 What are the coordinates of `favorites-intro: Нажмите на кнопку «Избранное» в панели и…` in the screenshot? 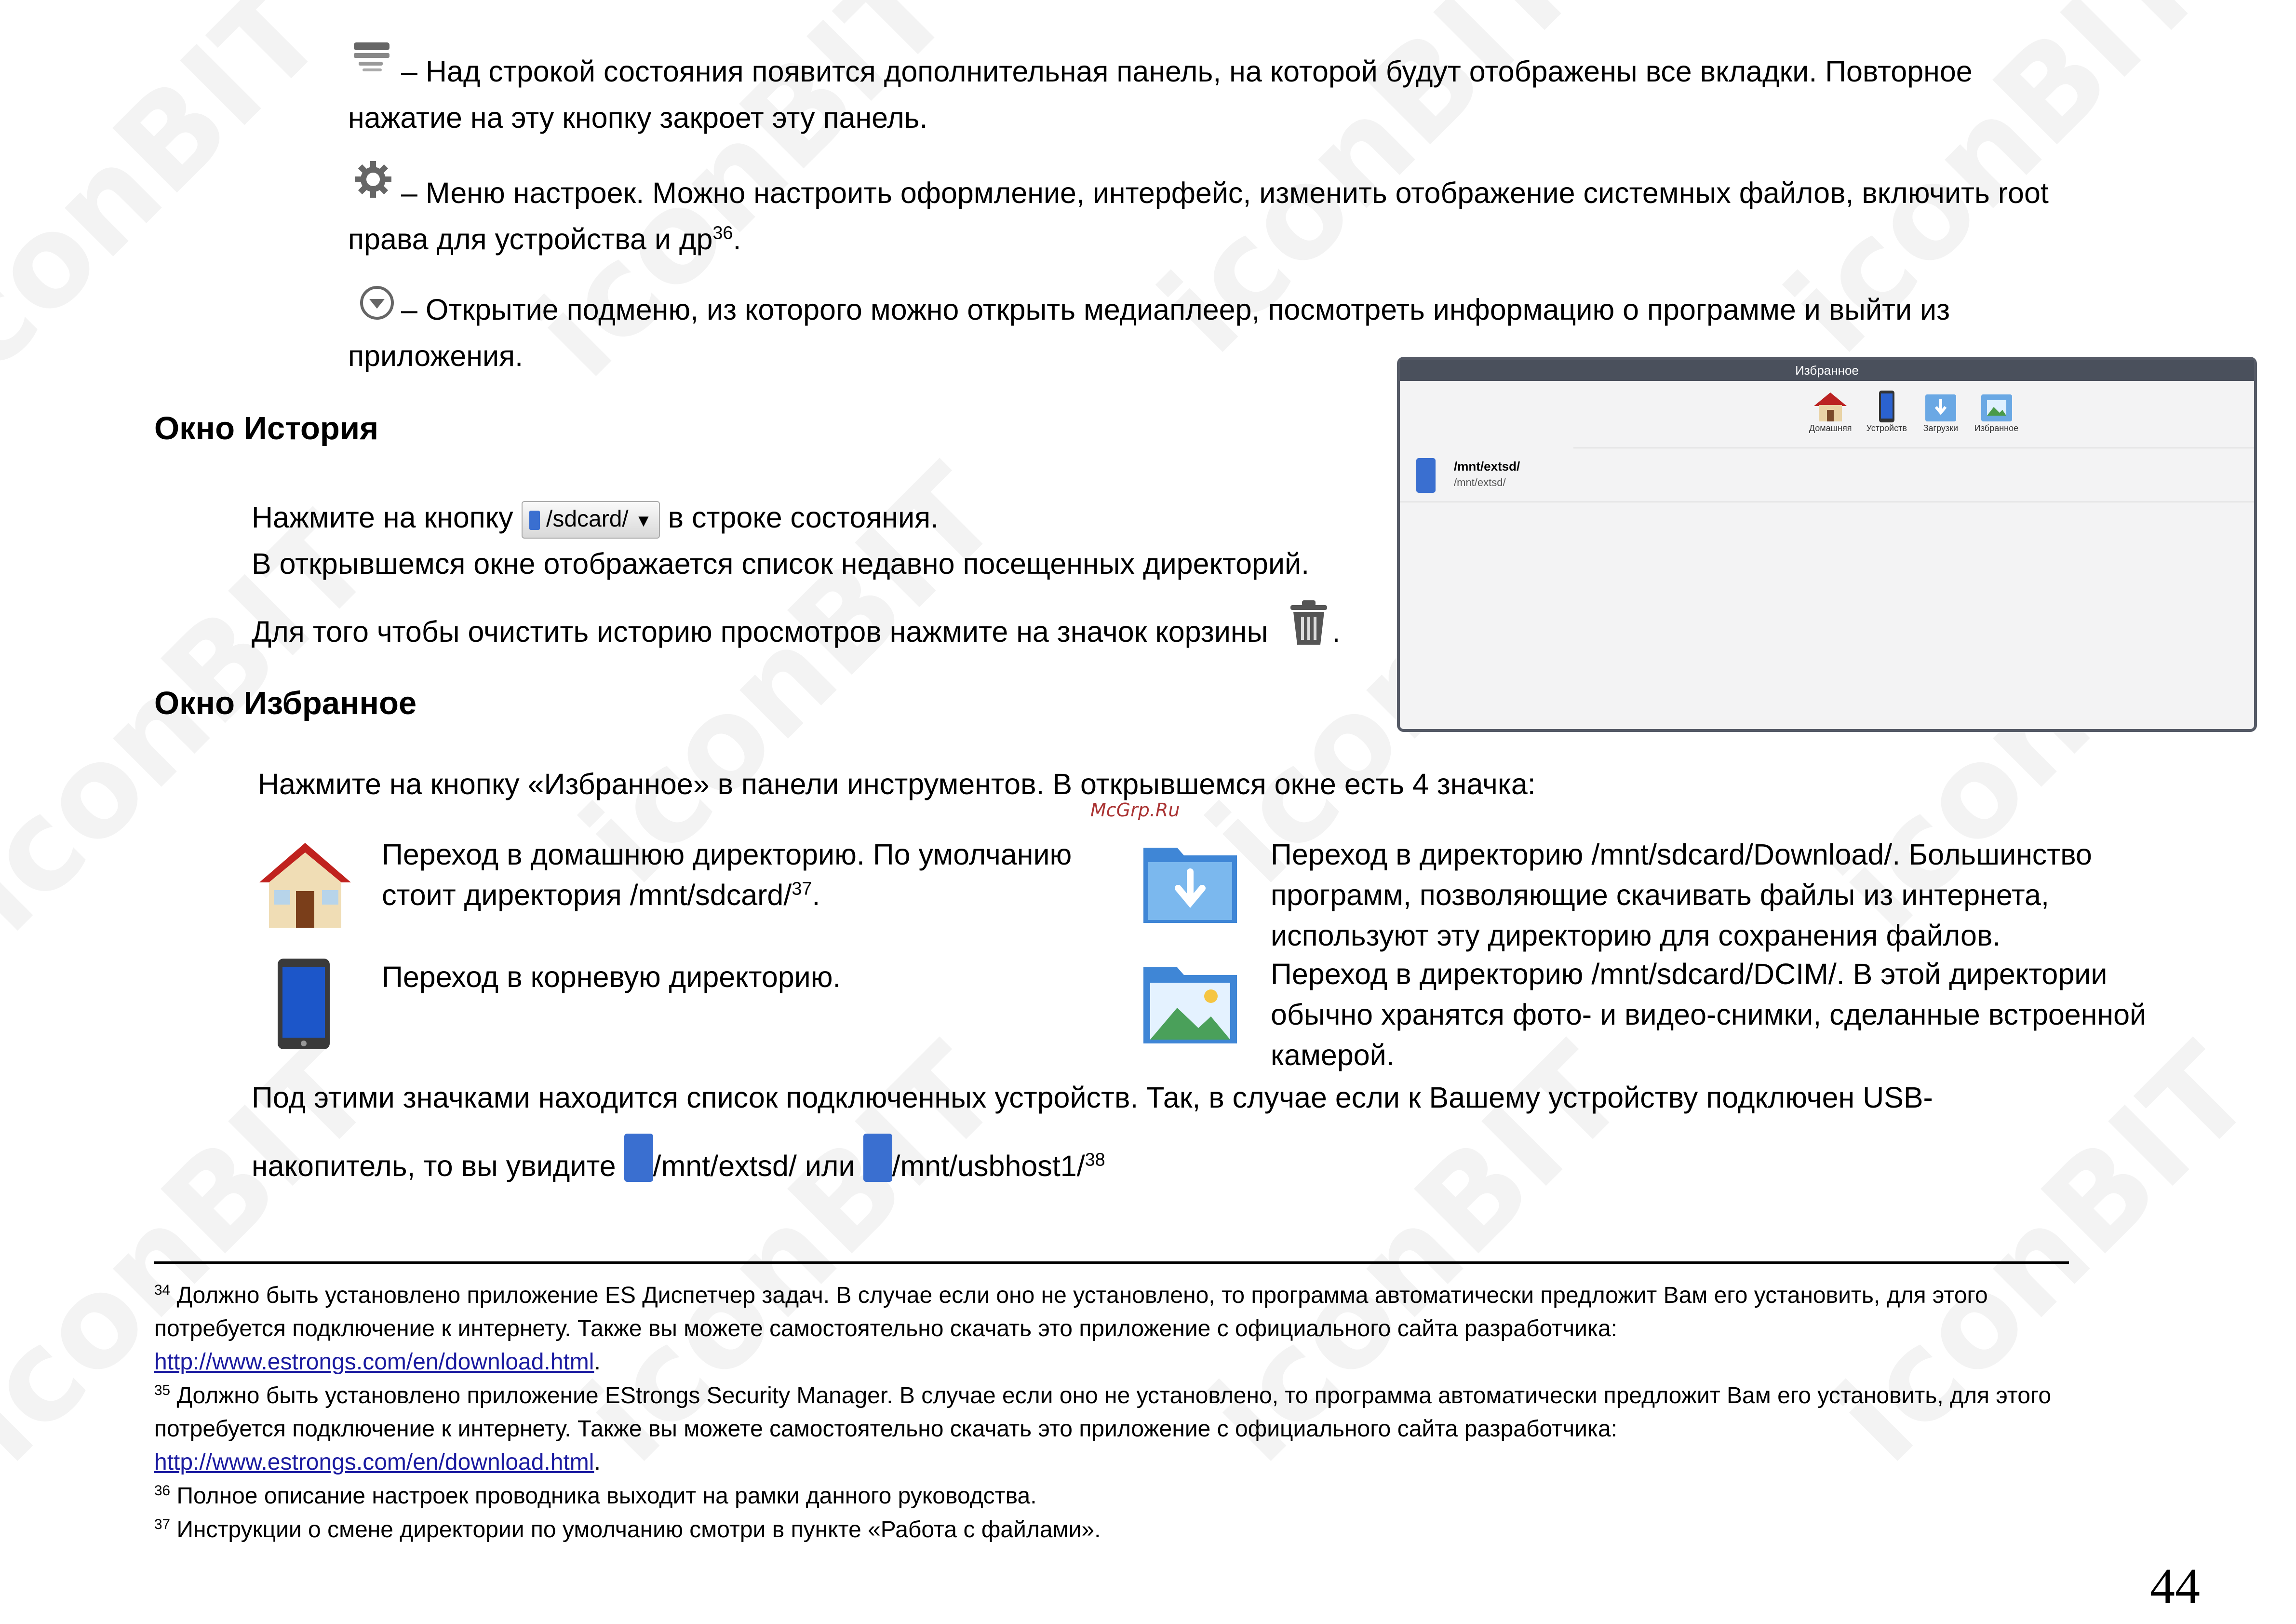 It's located at (897, 784).